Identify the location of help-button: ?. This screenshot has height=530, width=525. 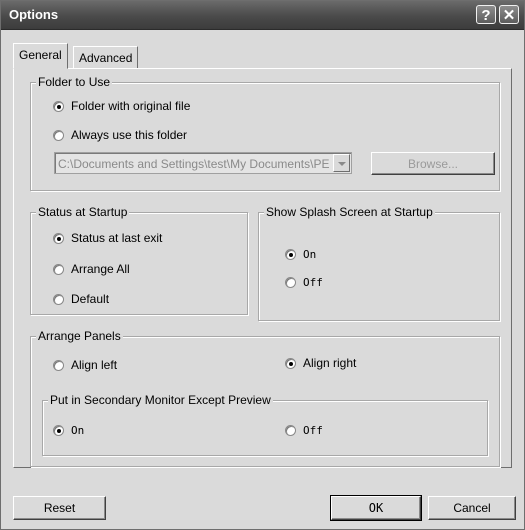
(486, 14).